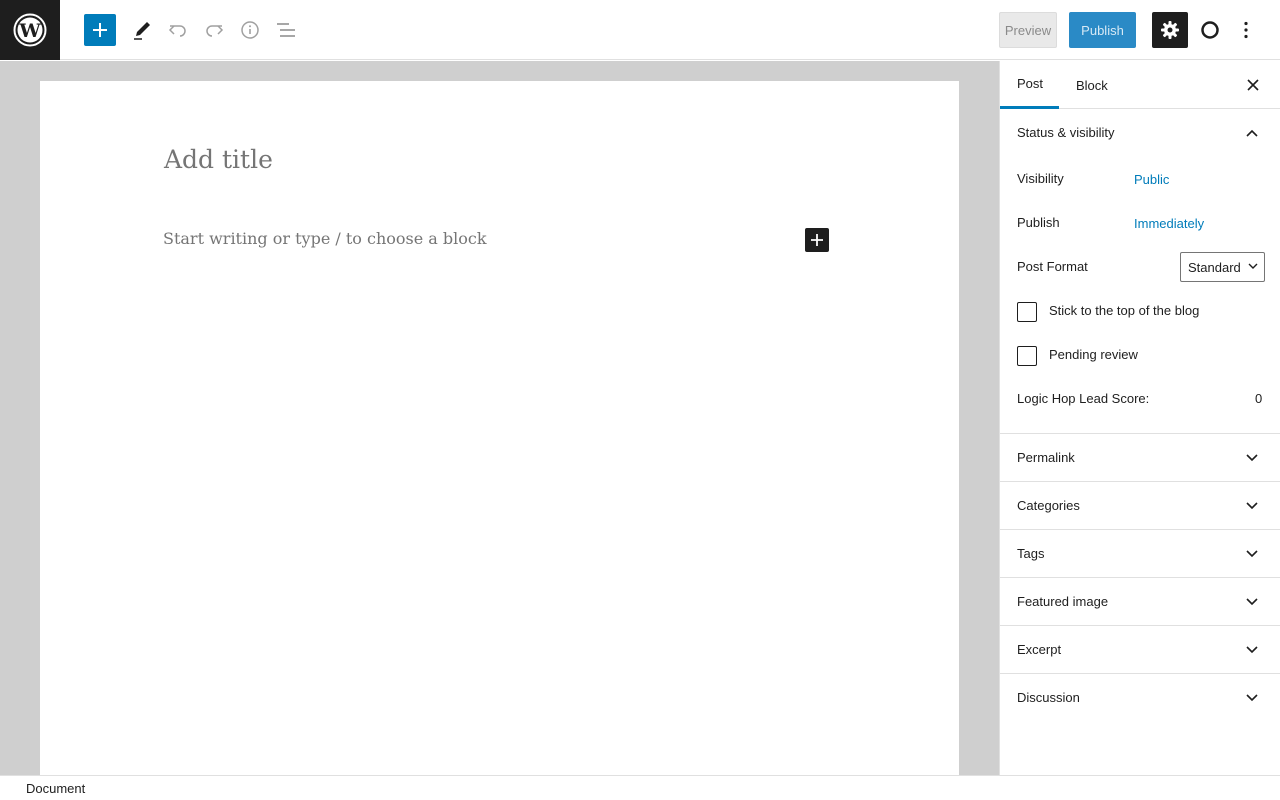 This screenshot has width=1280, height=800. Describe the element at coordinates (1140, 458) in the screenshot. I see `permalink-panel: Permalink` at that location.